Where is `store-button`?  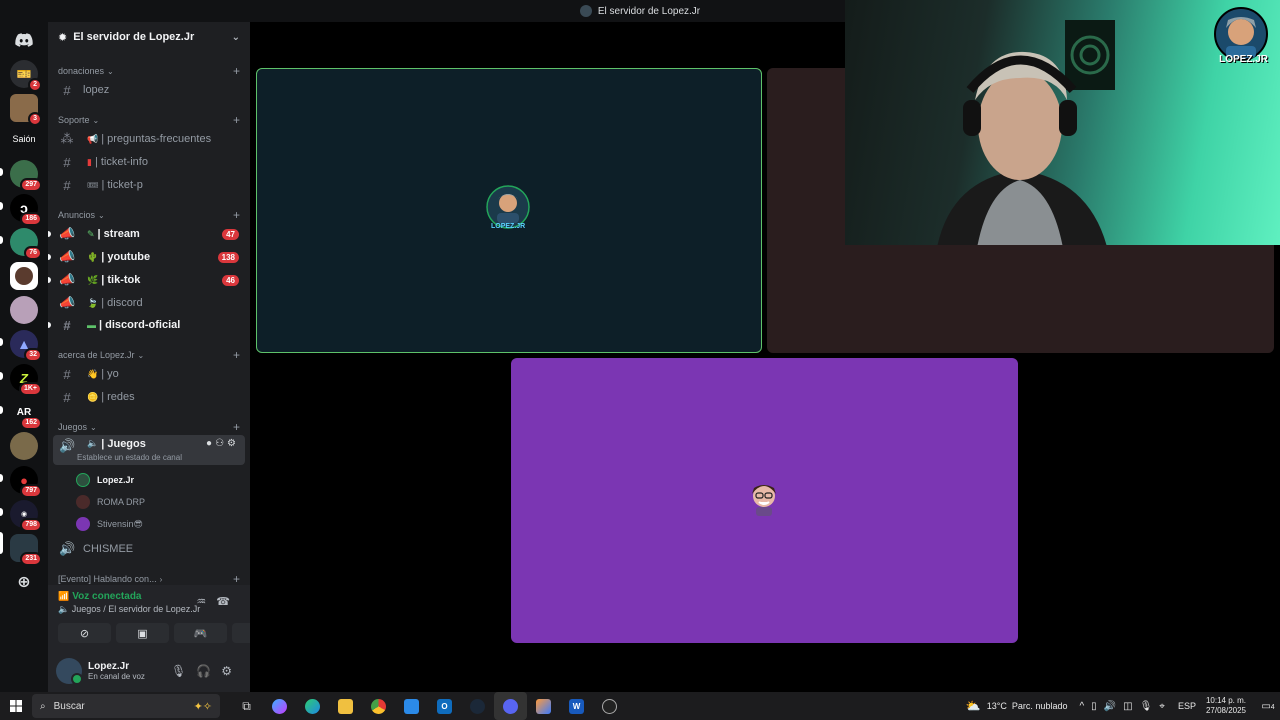 store-button is located at coordinates (411, 706).